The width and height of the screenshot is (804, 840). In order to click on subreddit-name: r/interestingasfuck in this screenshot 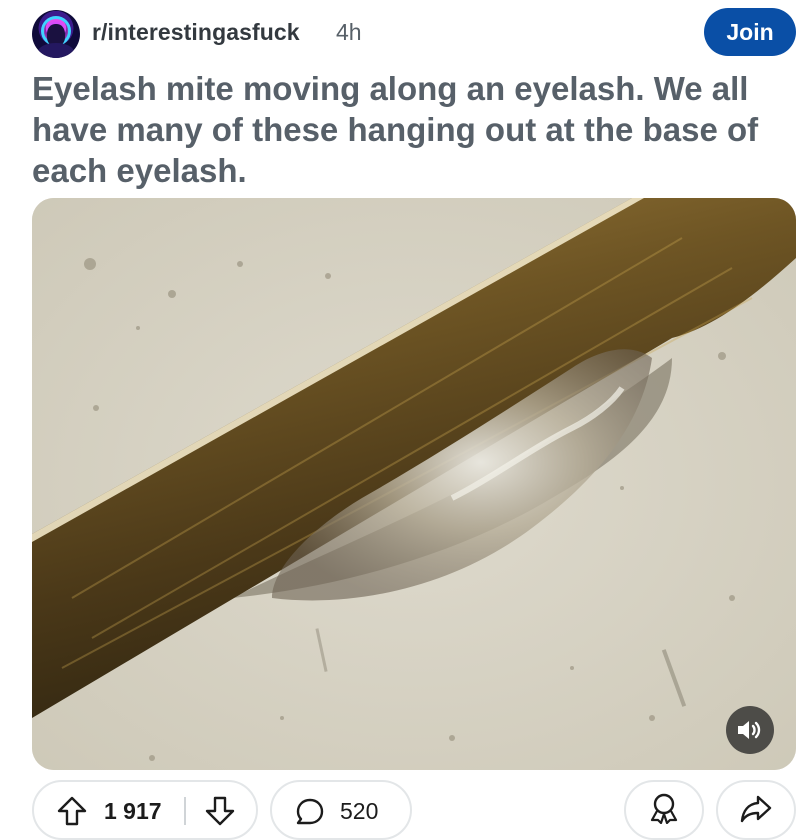, I will do `click(196, 32)`.